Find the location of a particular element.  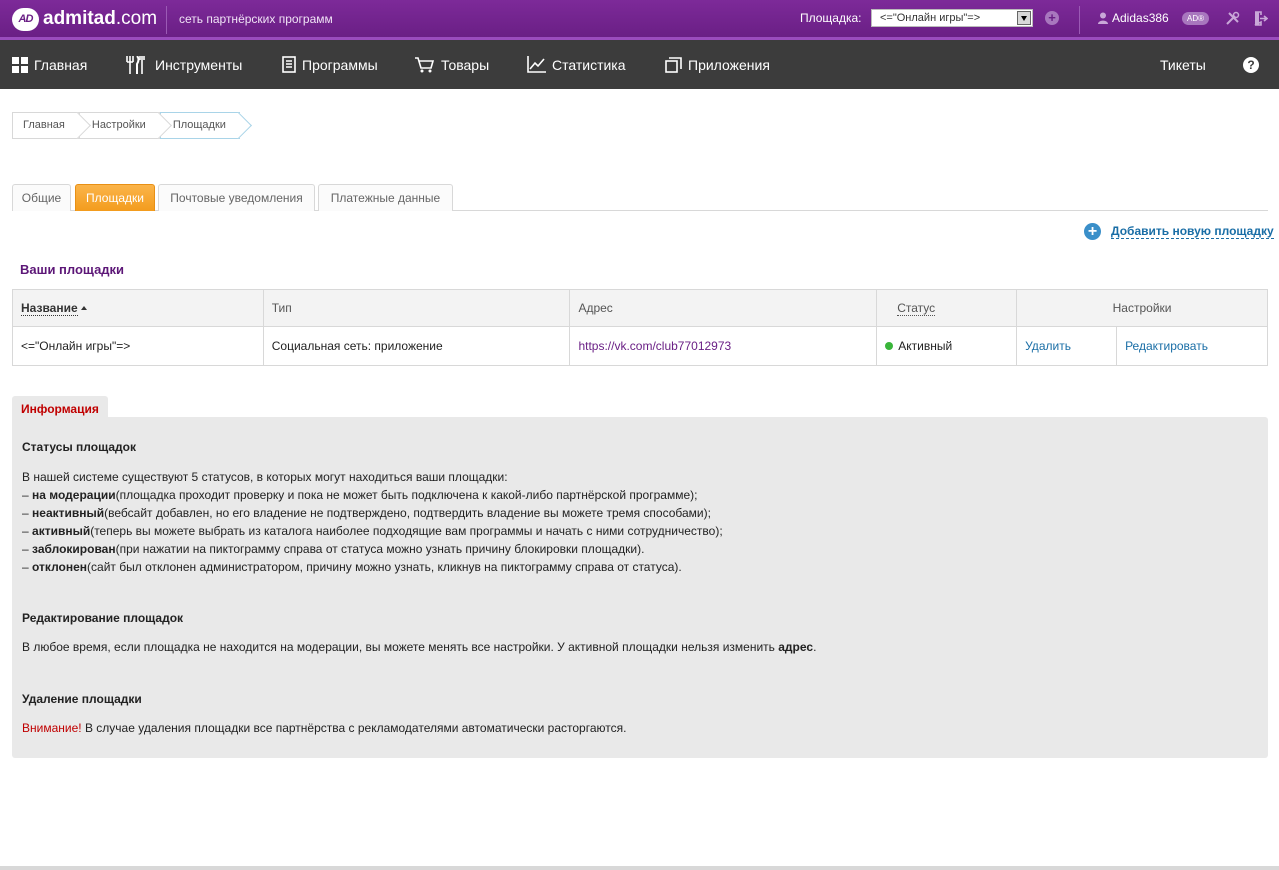

site-select-value: <="Онлайн игры"=> is located at coordinates (930, 18).